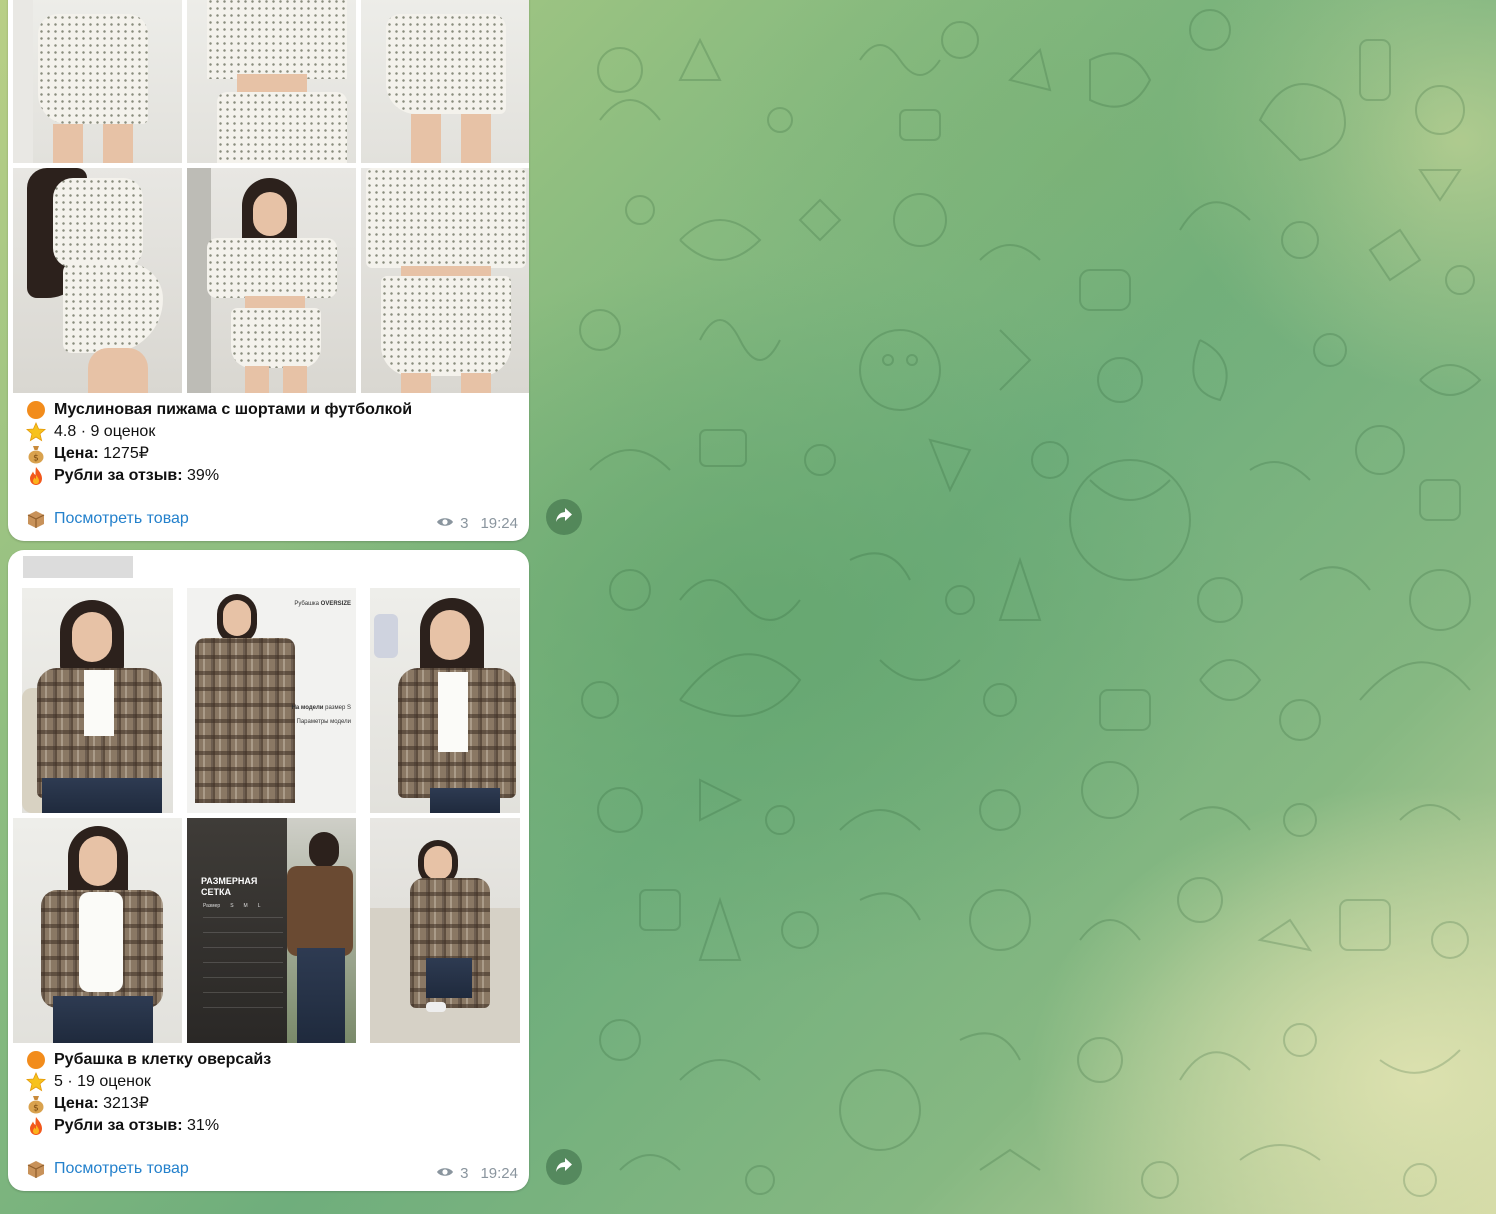 The width and height of the screenshot is (1496, 1214). Describe the element at coordinates (229, 886) in the screenshot. I see `size-chart-title: РАЗМЕРНАЯ СЕТКА` at that location.